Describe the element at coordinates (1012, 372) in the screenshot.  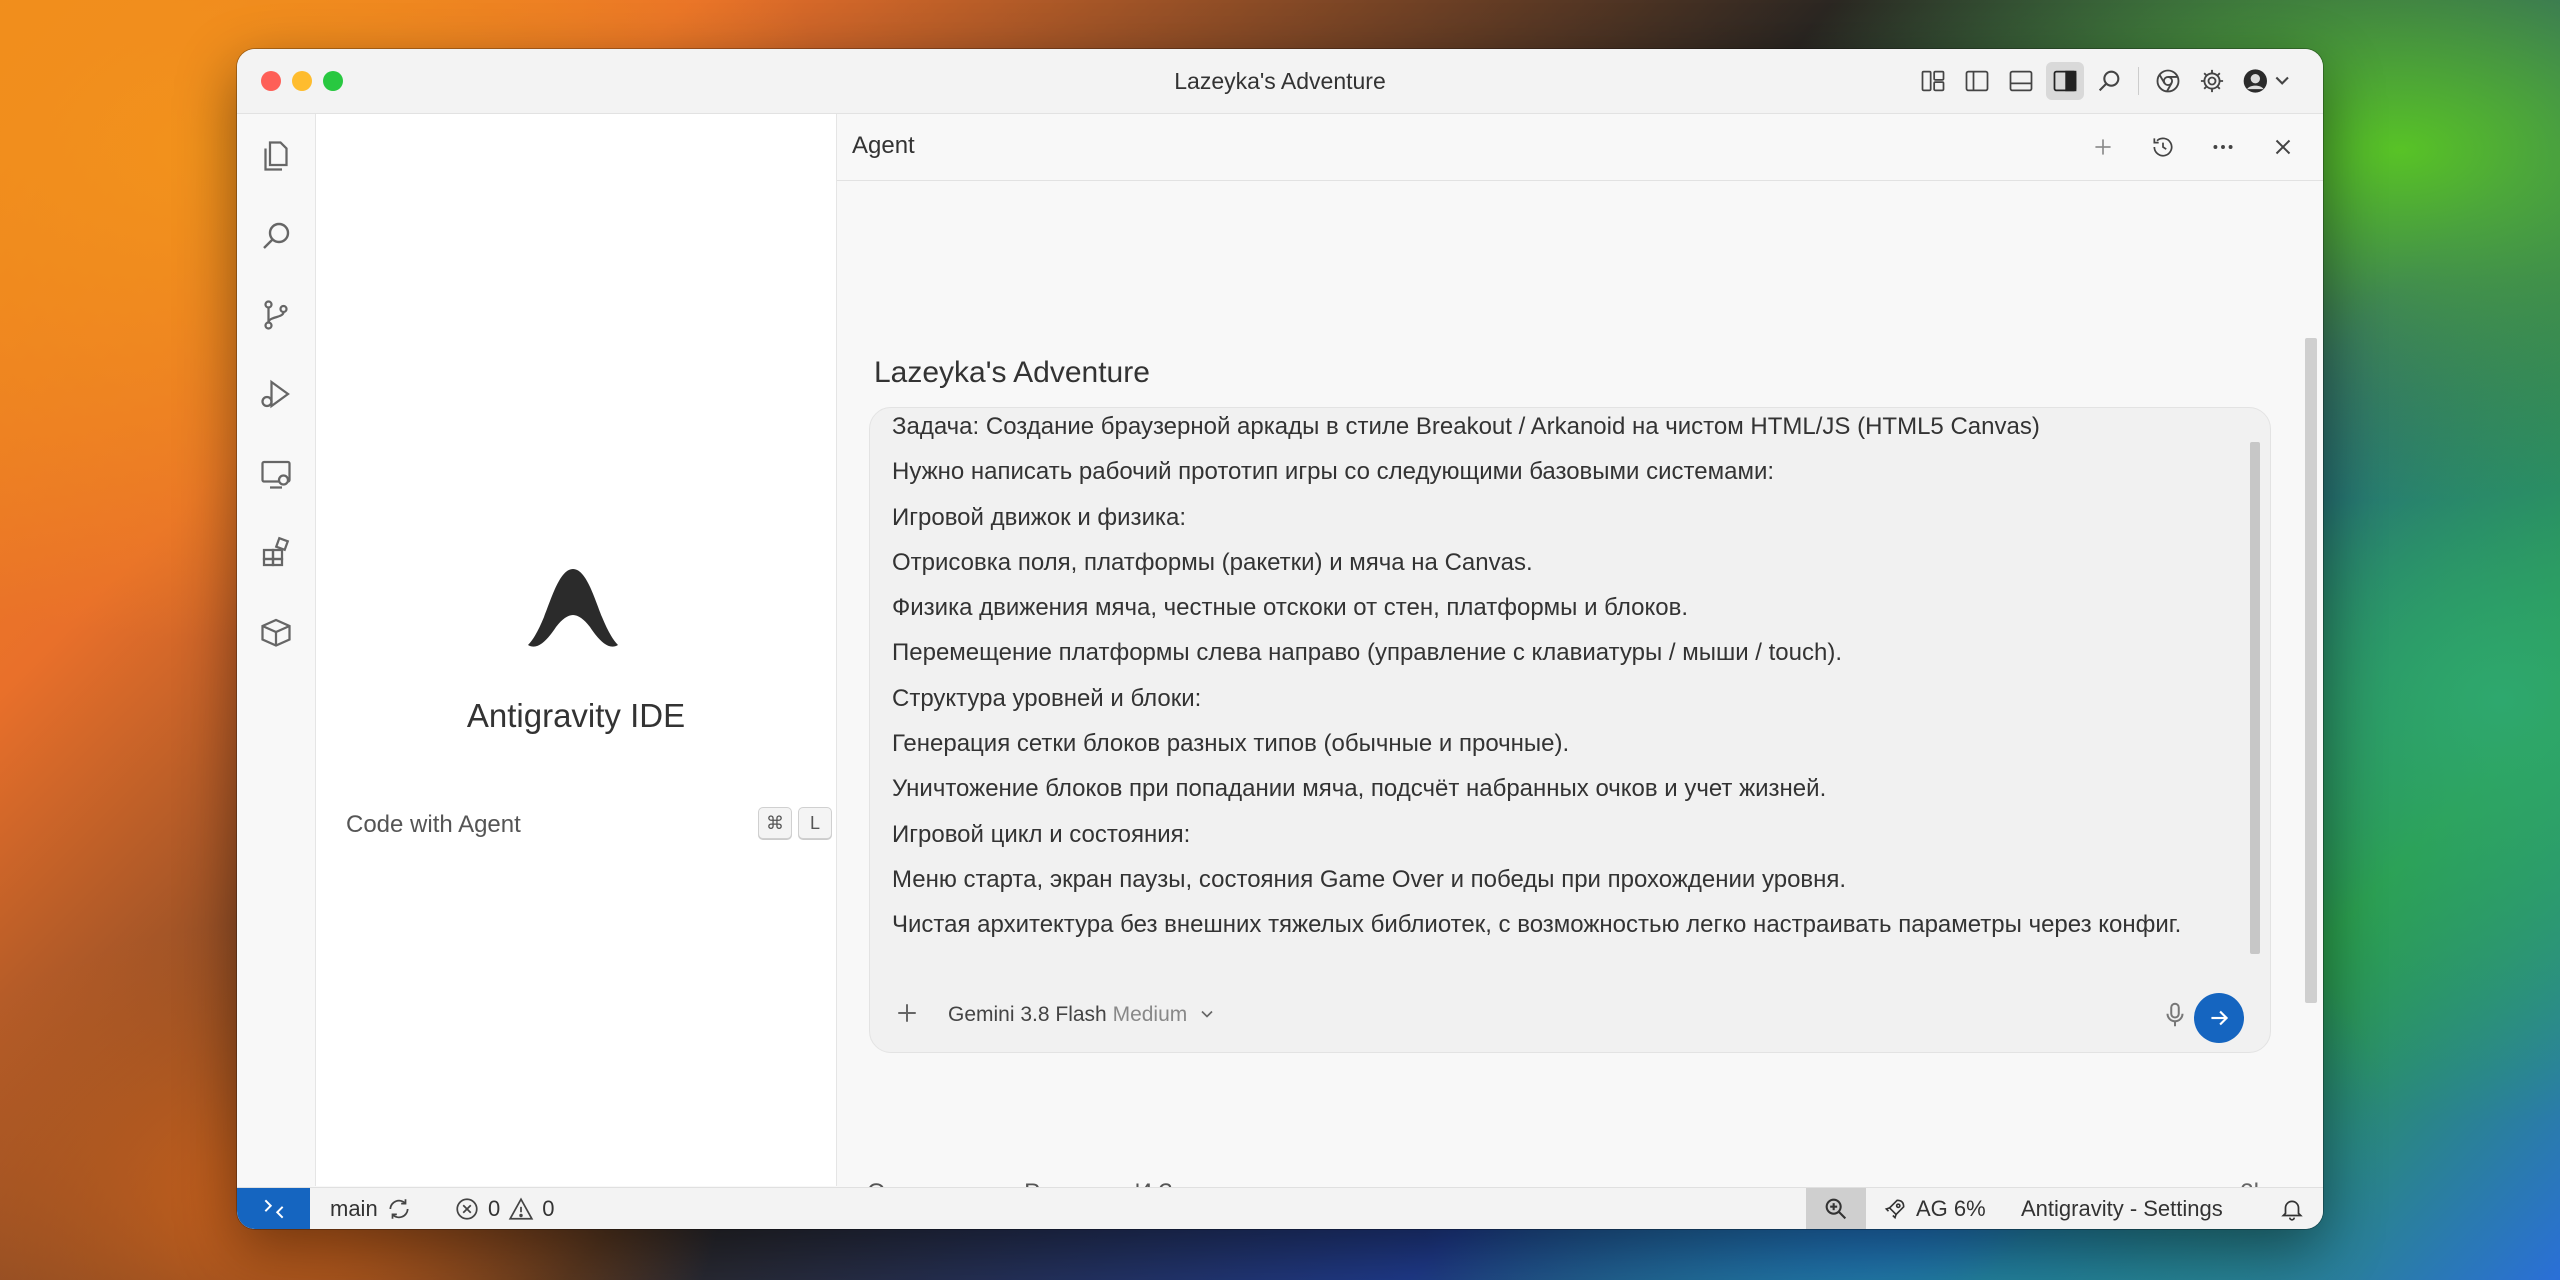
I see `conversation-title: Lazeyka's Adventure` at that location.